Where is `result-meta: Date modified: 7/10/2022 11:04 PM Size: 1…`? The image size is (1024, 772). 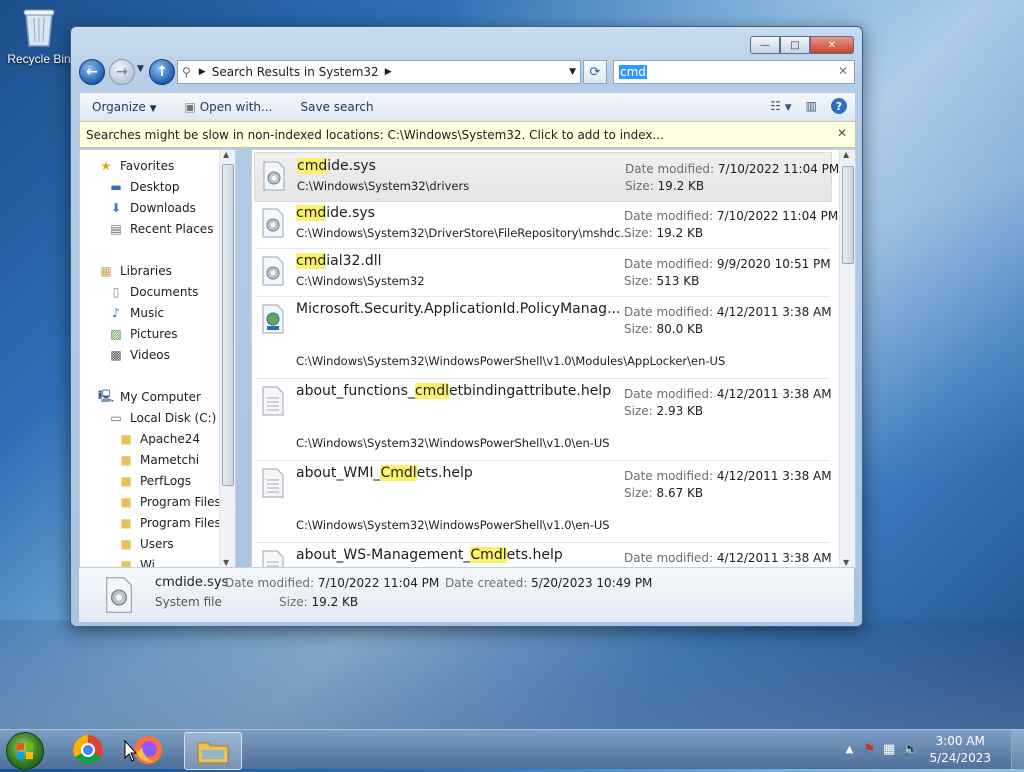 result-meta: Date modified: 7/10/2022 11:04 PM Size: 1… is located at coordinates (731, 224).